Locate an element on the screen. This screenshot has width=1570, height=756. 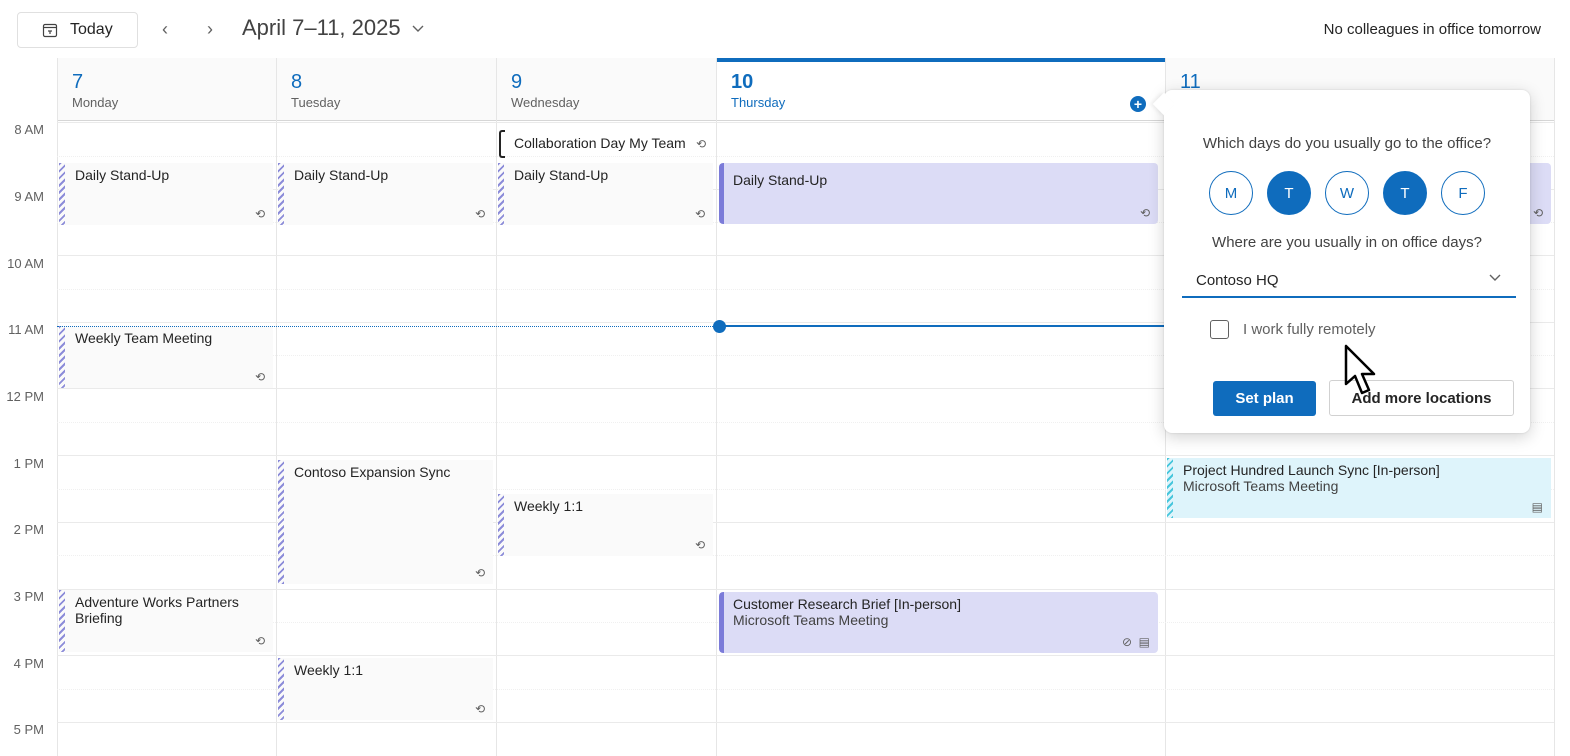
chevron-left-icon: ‹ is located at coordinates (165, 28).